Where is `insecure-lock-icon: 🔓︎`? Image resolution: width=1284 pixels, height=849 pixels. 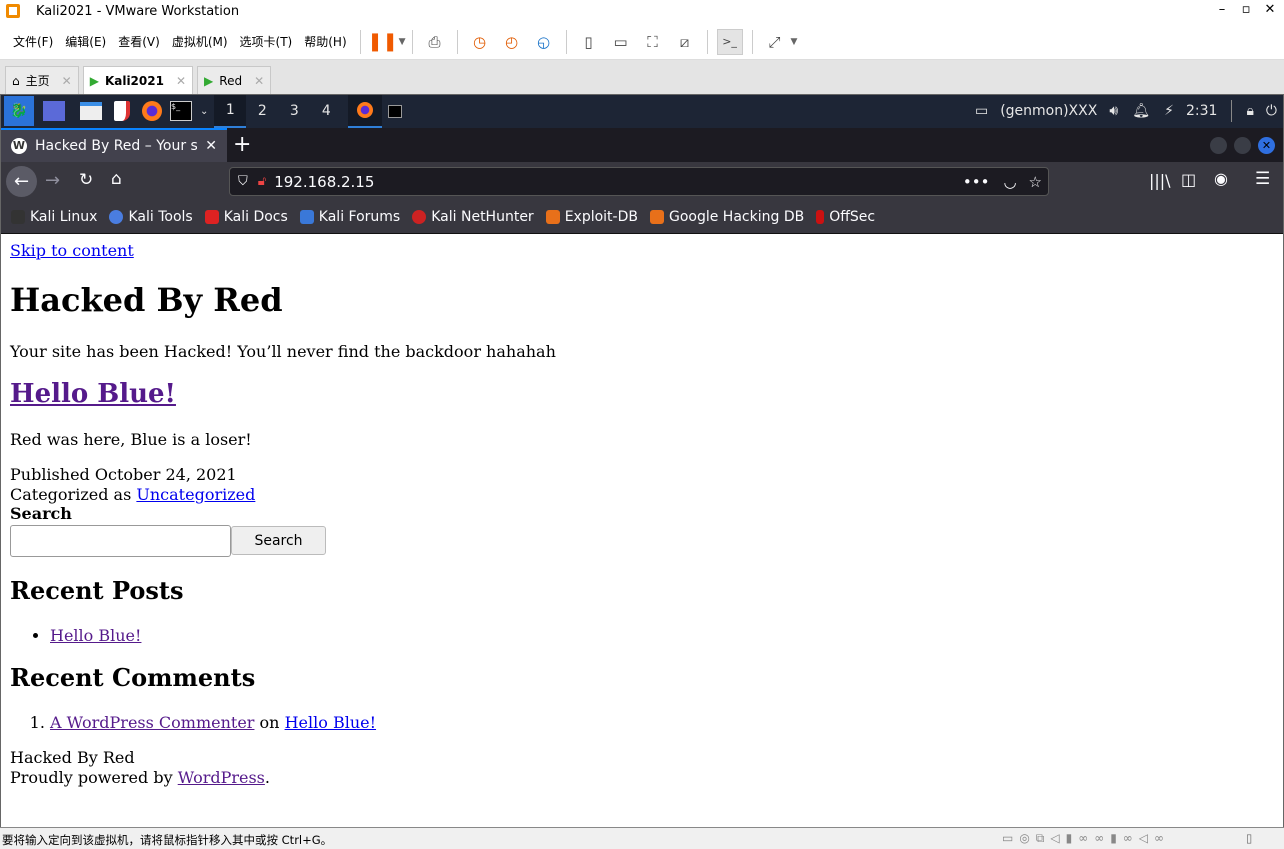
insecure-lock-icon: 🔓︎ is located at coordinates (262, 181).